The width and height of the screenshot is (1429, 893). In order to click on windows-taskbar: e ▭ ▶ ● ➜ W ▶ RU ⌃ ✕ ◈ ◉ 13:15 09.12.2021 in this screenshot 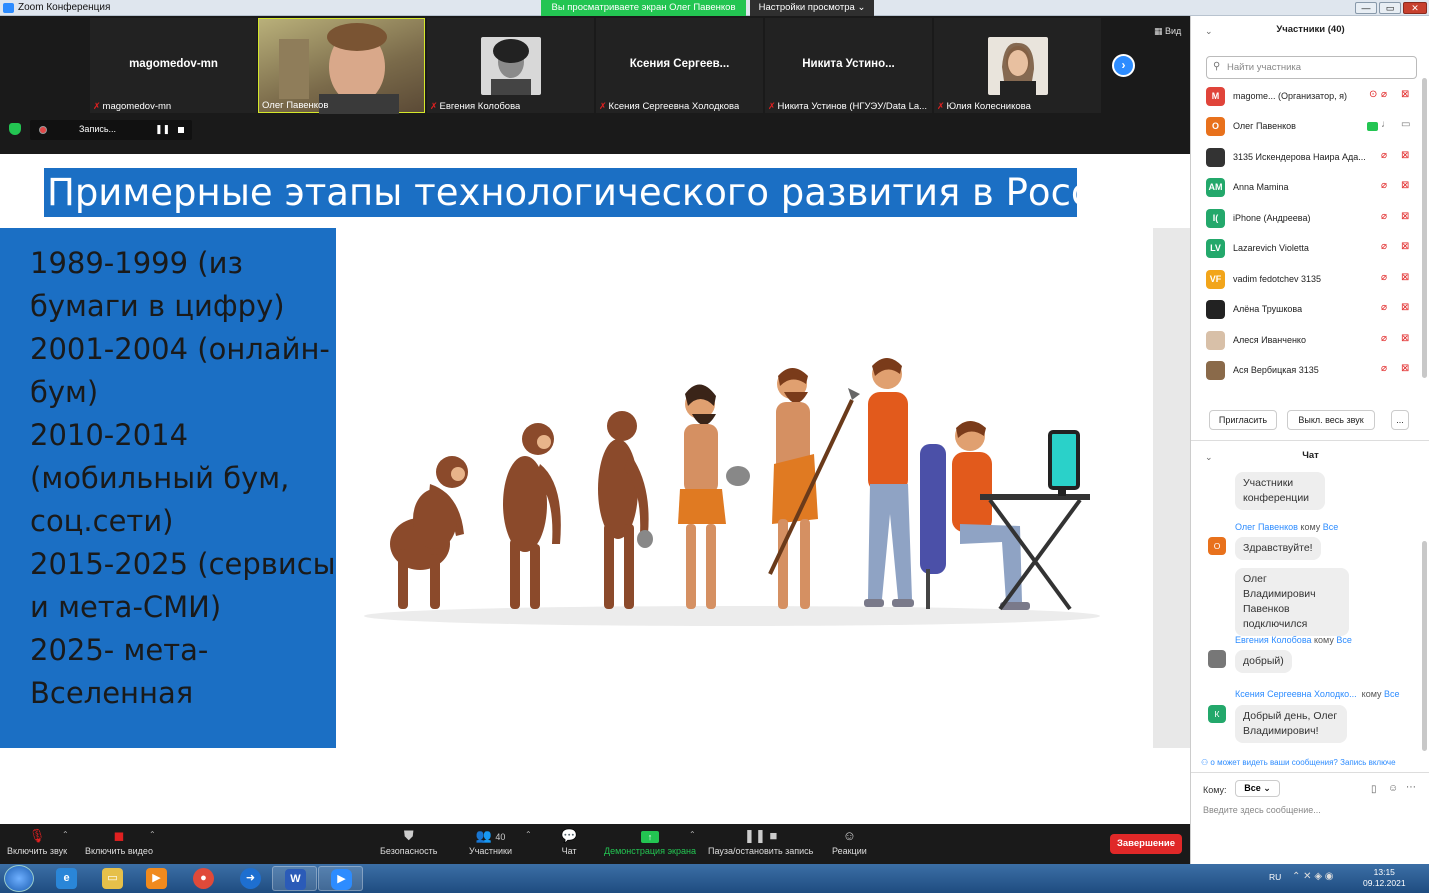, I will do `click(714, 878)`.